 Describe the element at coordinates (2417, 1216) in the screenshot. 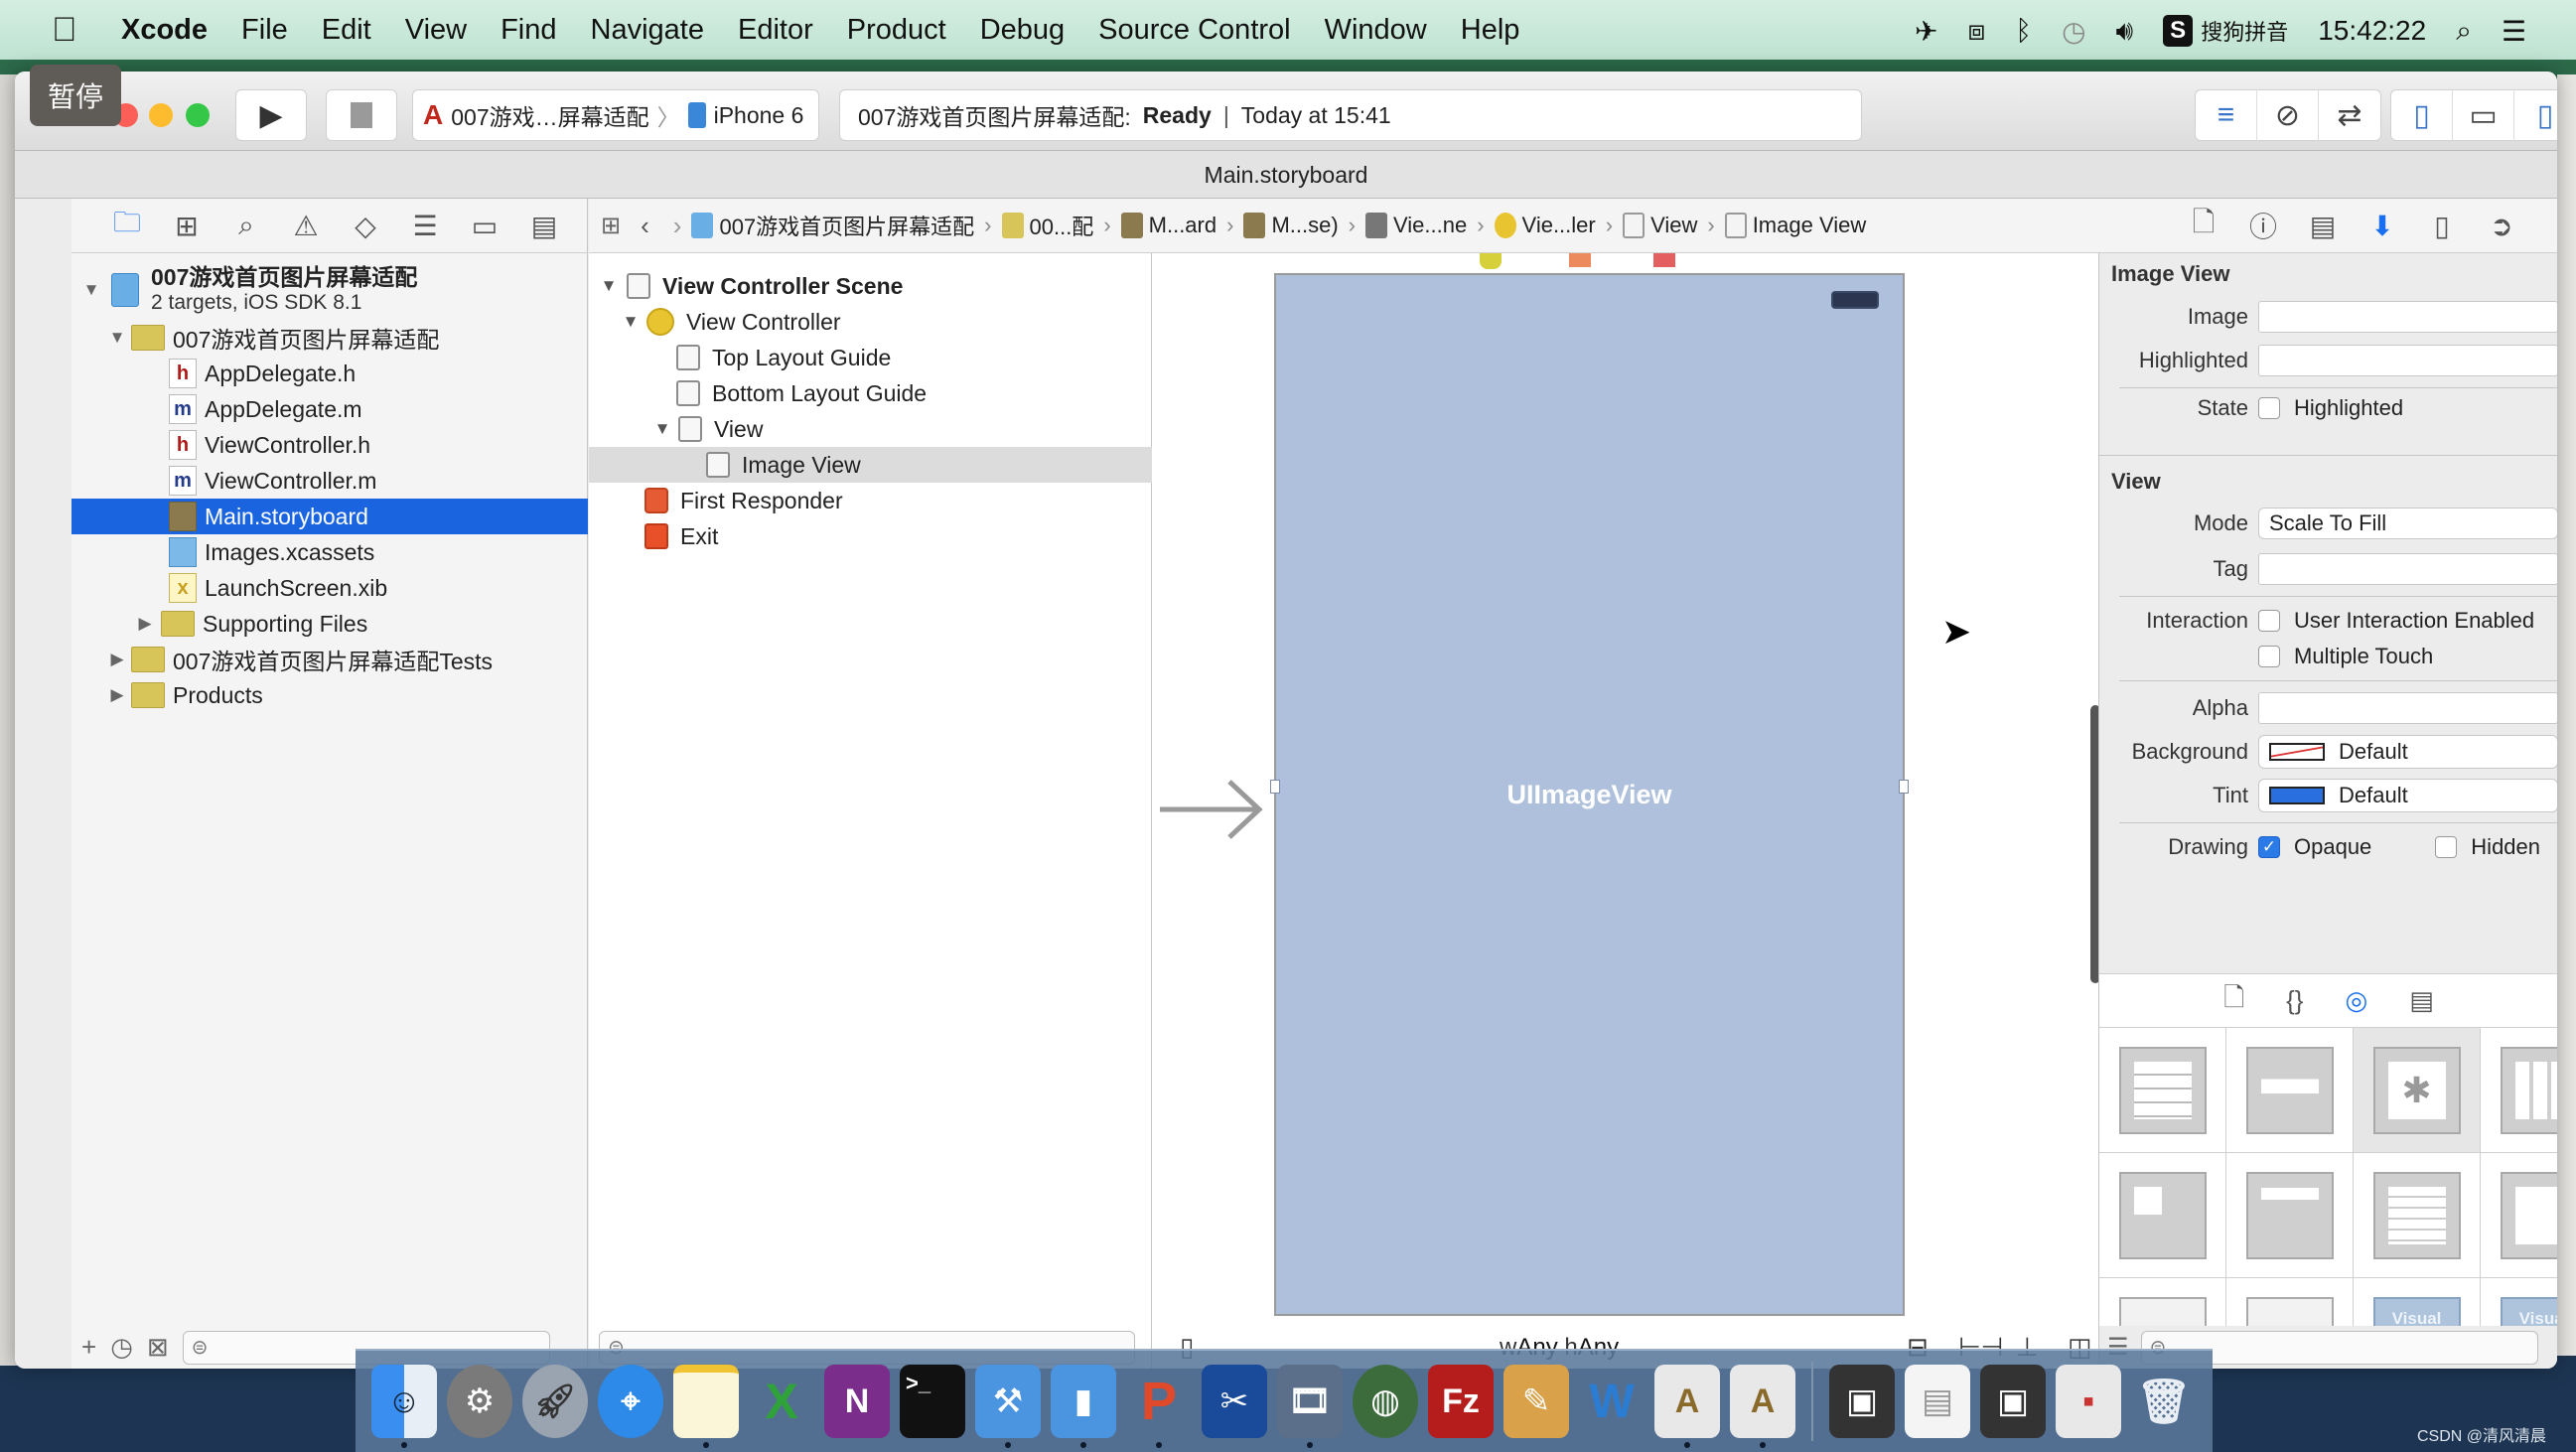

I see `library-item-text-view` at that location.